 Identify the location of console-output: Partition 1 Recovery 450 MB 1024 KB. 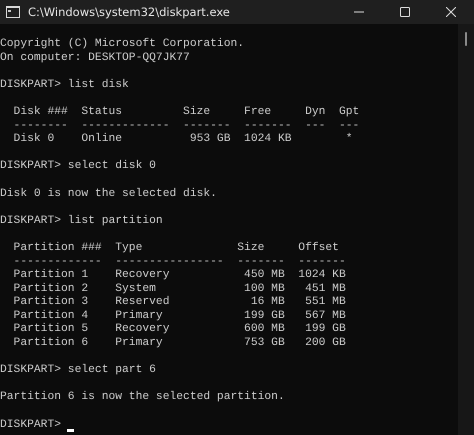
(179, 275).